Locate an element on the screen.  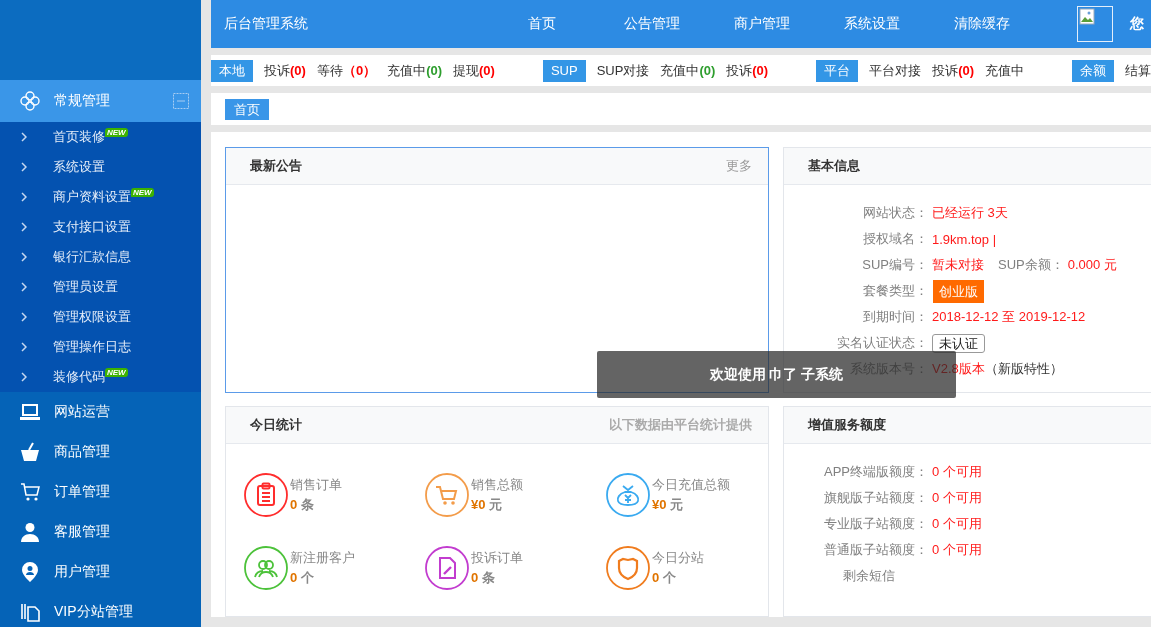
greeting-text: 您 is located at coordinates (1137, 24).